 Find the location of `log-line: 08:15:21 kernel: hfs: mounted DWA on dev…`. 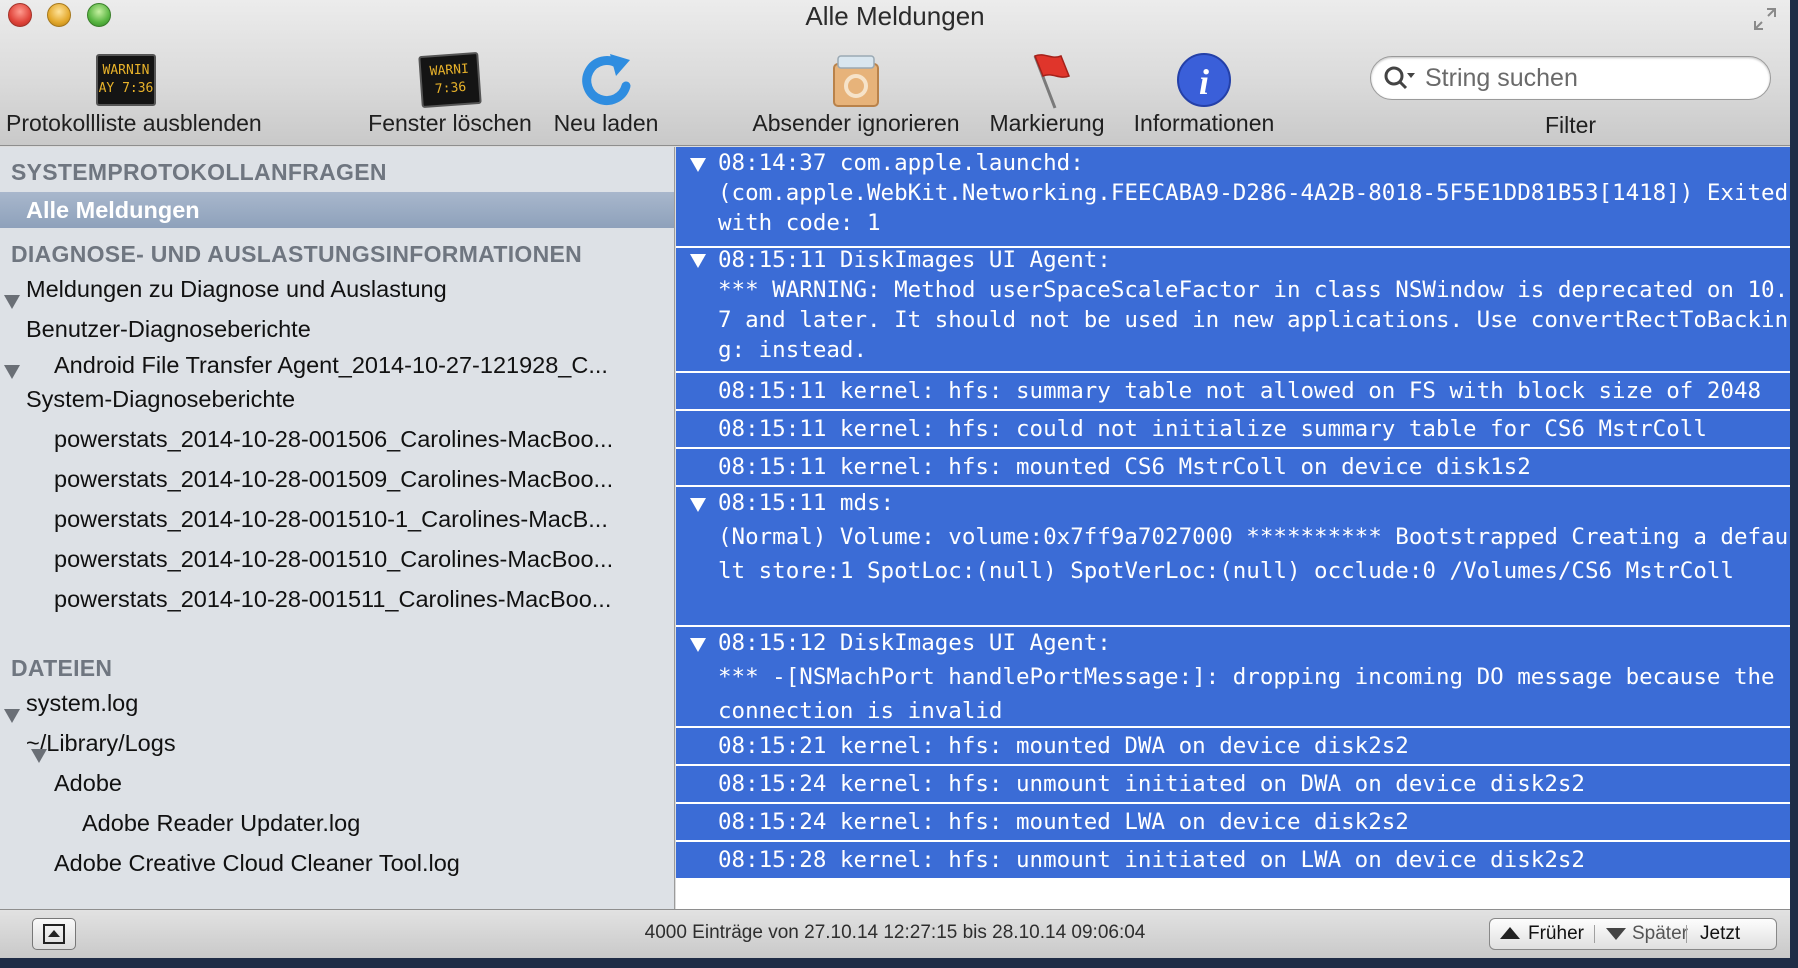

log-line: 08:15:21 kernel: hfs: mounted DWA on dev… is located at coordinates (1063, 746).